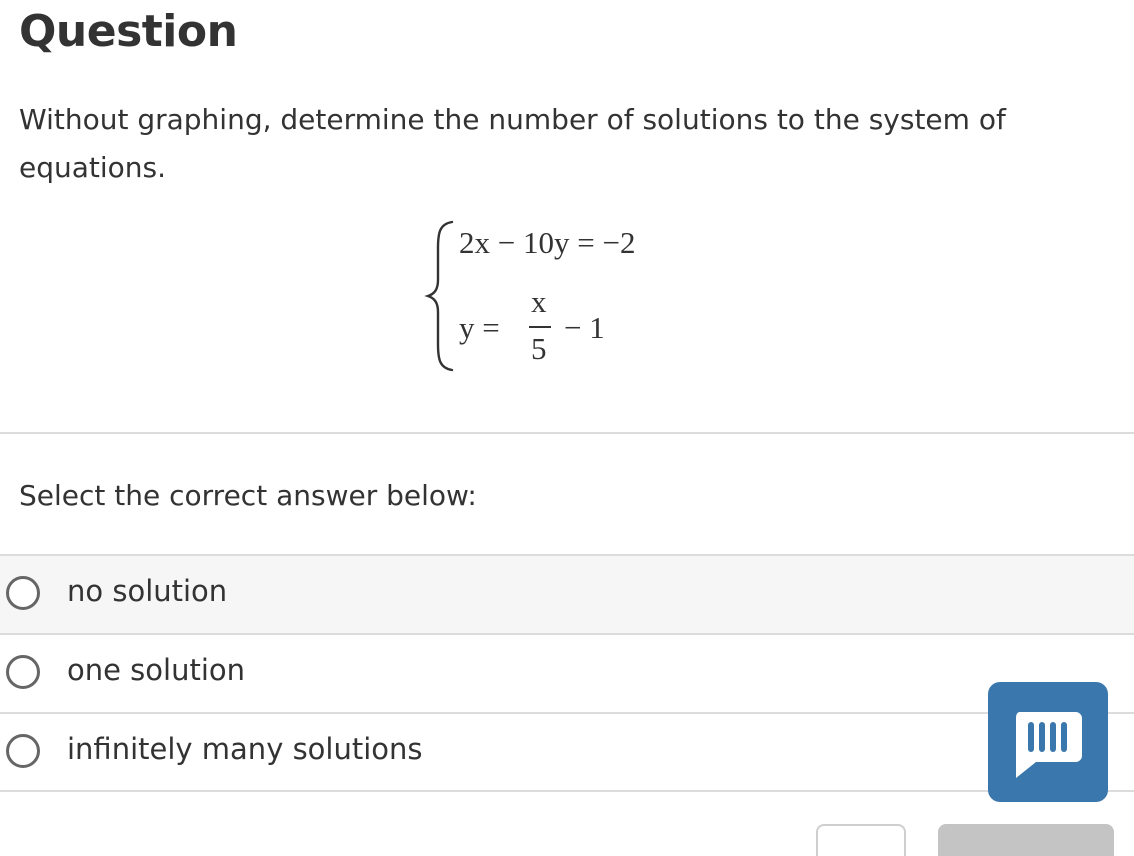  I want to click on fraction-numerator: x, so click(539, 301).